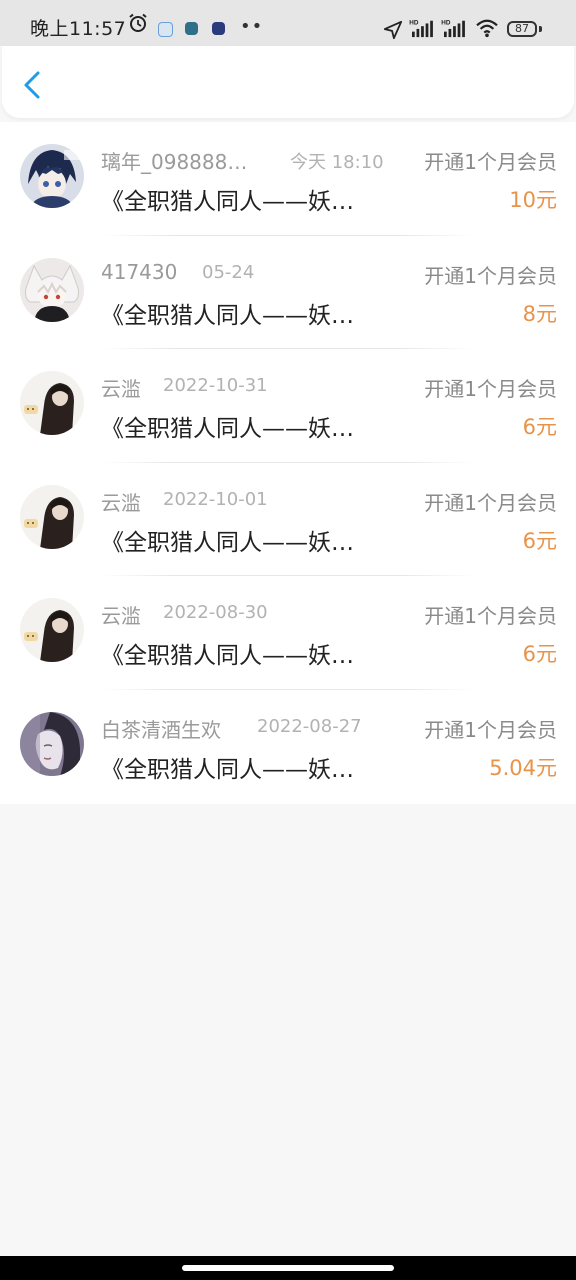 The width and height of the screenshot is (576, 1280). I want to click on wifi-icon, so click(487, 28).